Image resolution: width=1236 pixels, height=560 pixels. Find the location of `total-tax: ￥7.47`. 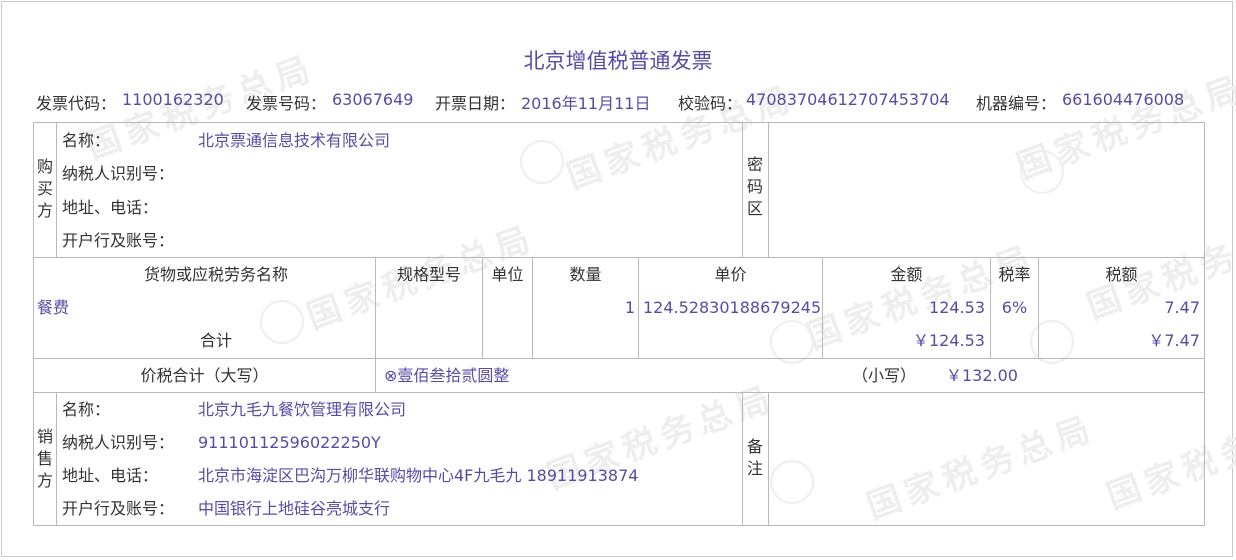

total-tax: ￥7.47 is located at coordinates (1174, 340).